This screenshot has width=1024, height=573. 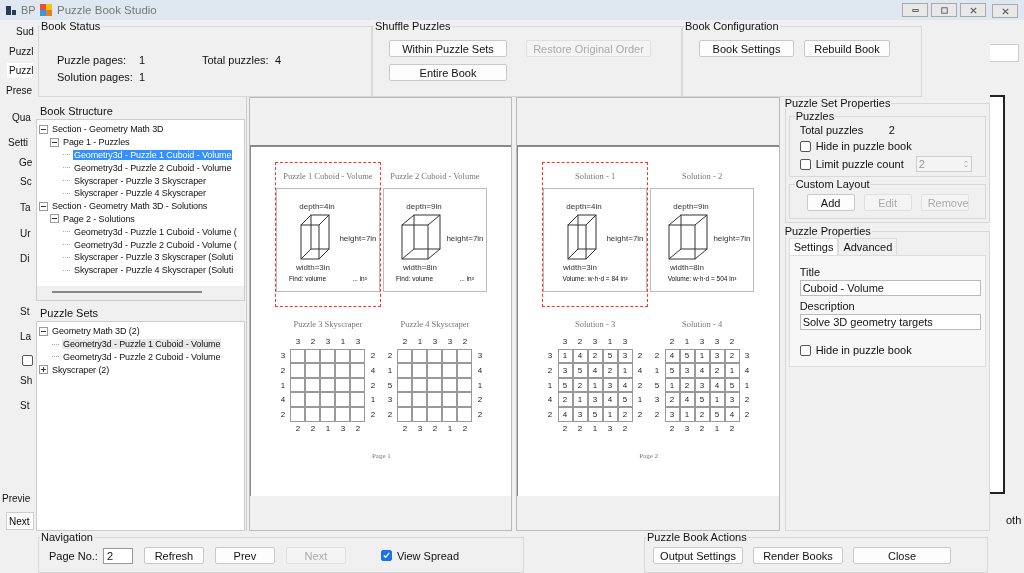 What do you see at coordinates (108, 129) in the screenshot?
I see `tree-item: Section - Geometry Math 3D` at bounding box center [108, 129].